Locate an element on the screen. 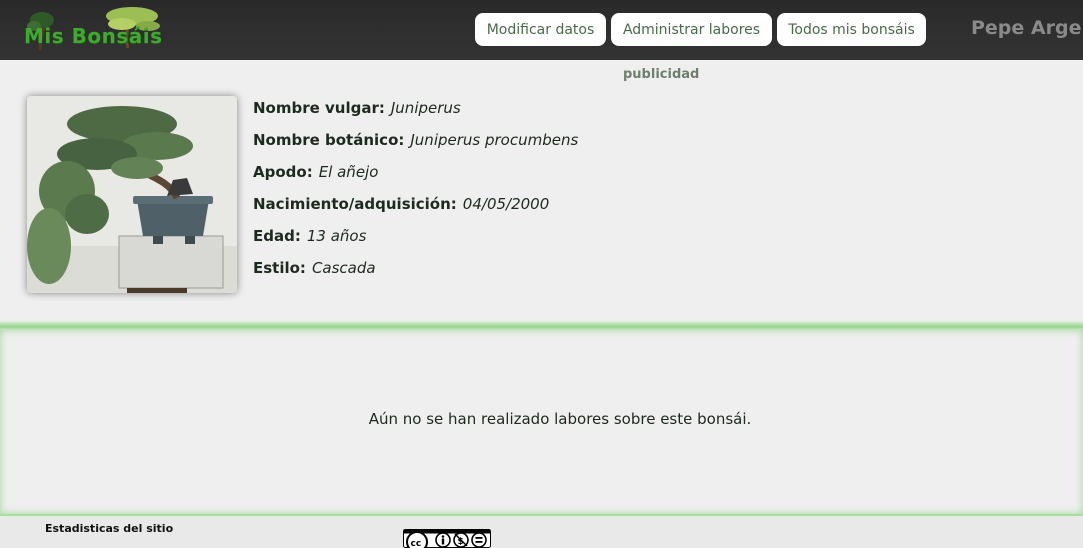 The image size is (1083, 548). detail-nickname: Apodo: El añejo is located at coordinates (415, 172).